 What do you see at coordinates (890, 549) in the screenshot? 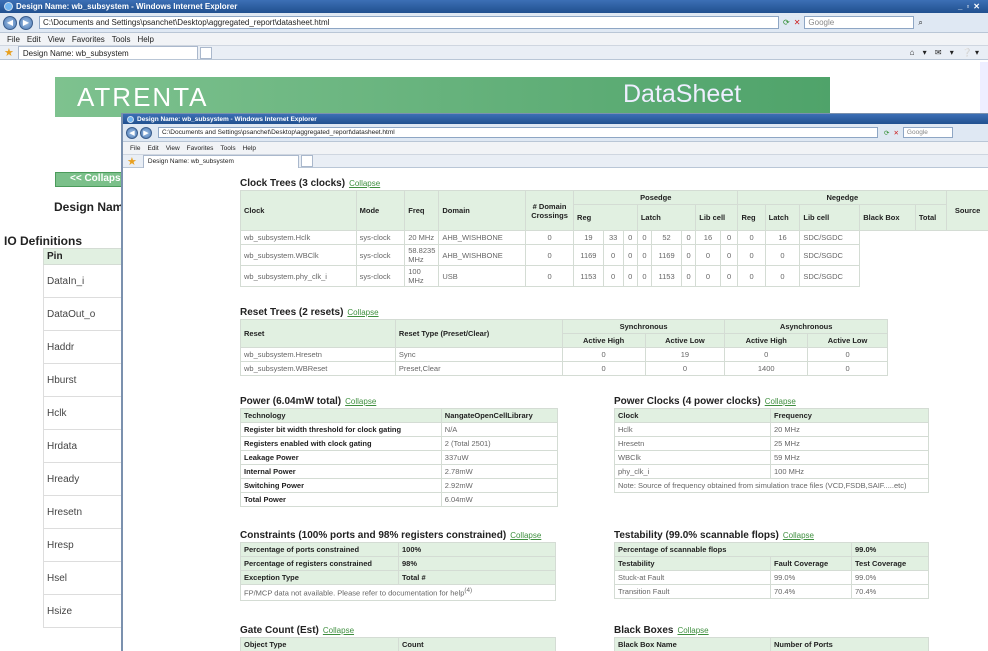
I see `scannable-value: 99.0%` at bounding box center [890, 549].